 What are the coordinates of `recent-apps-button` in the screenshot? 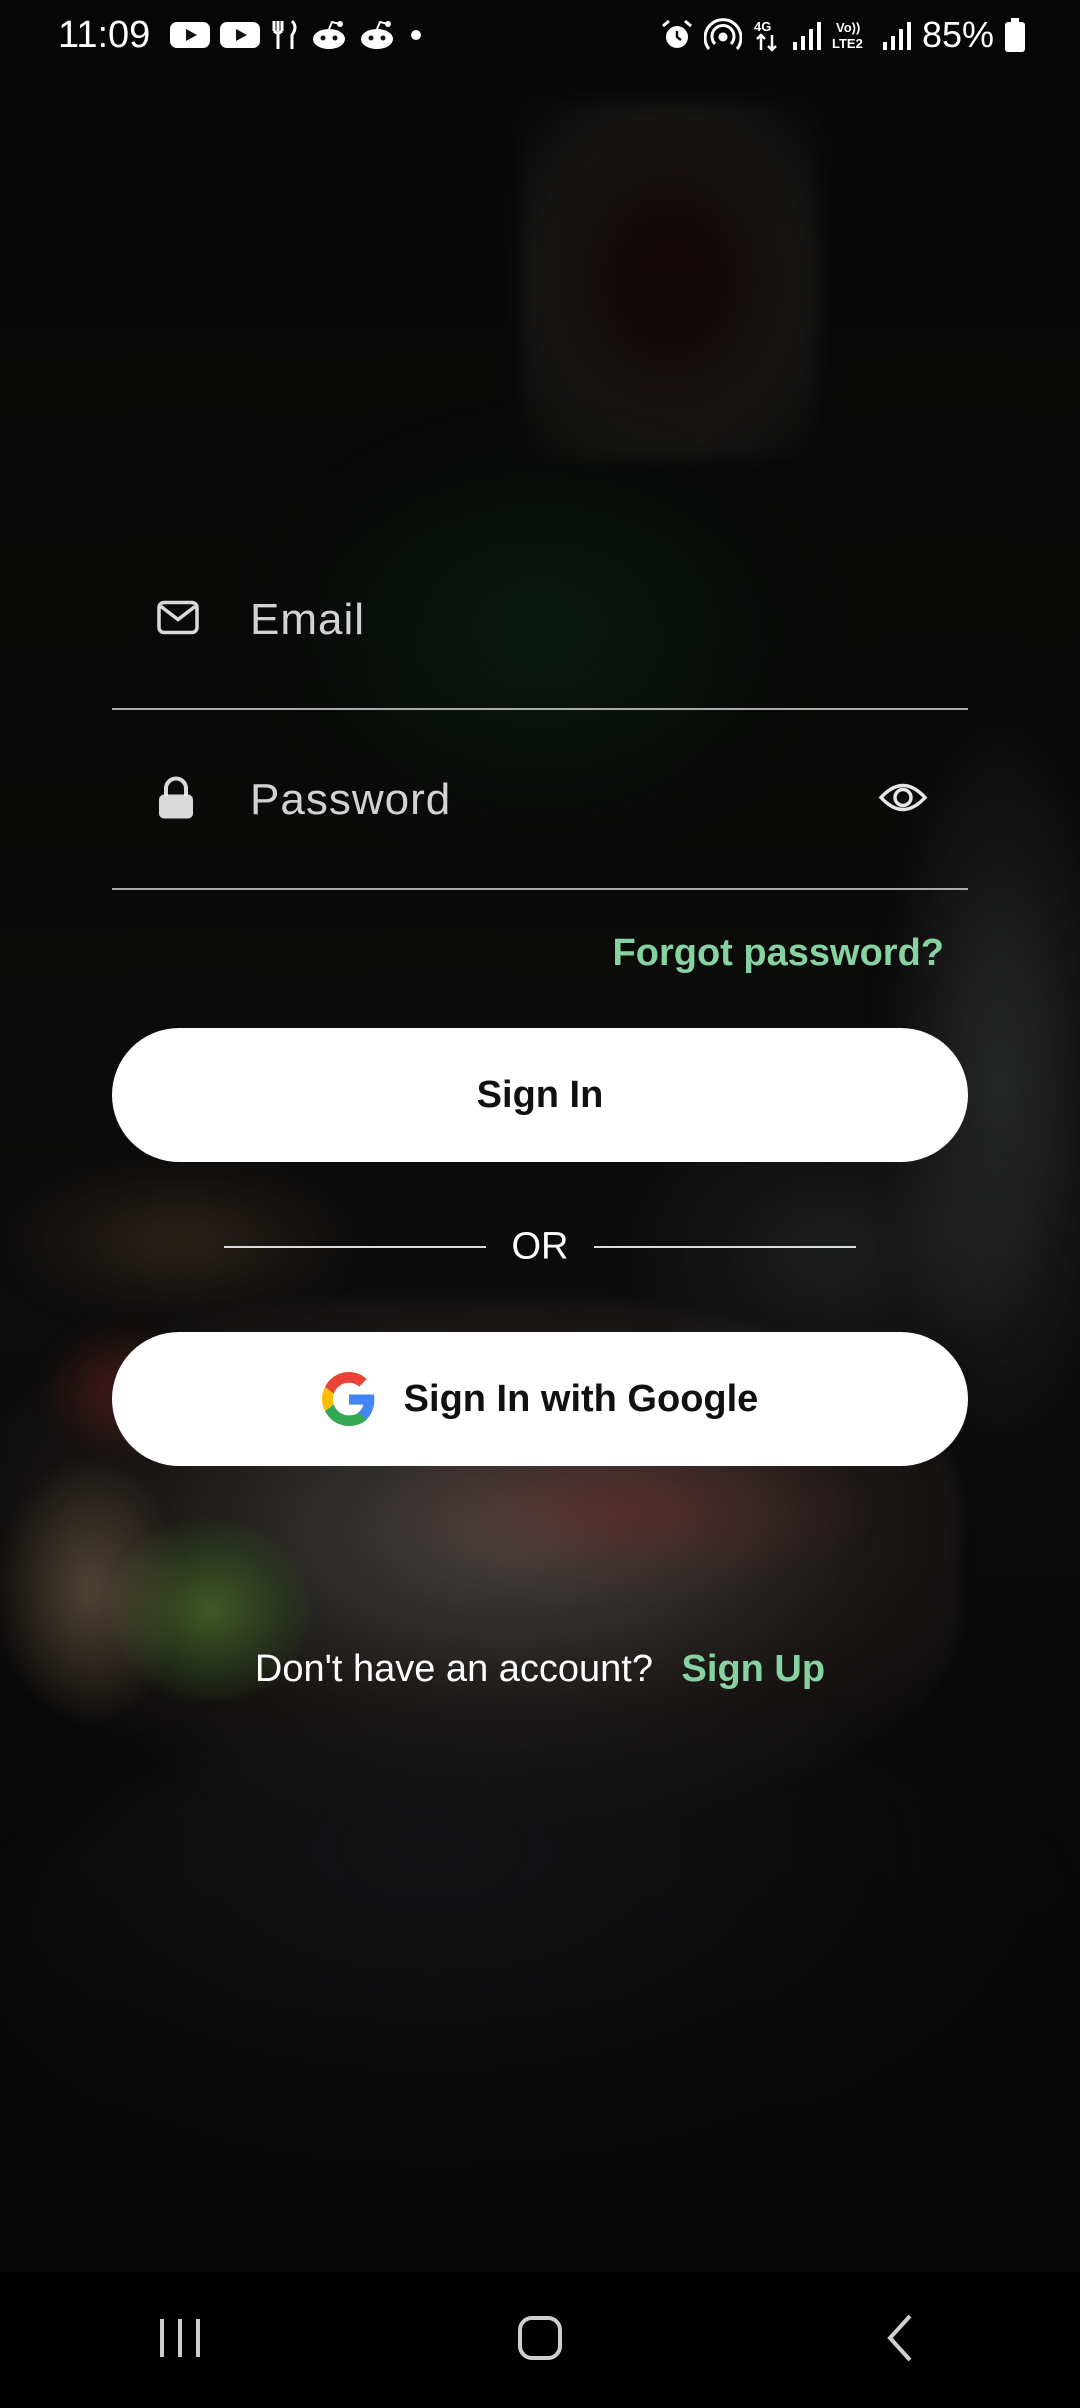 It's located at (180, 2340).